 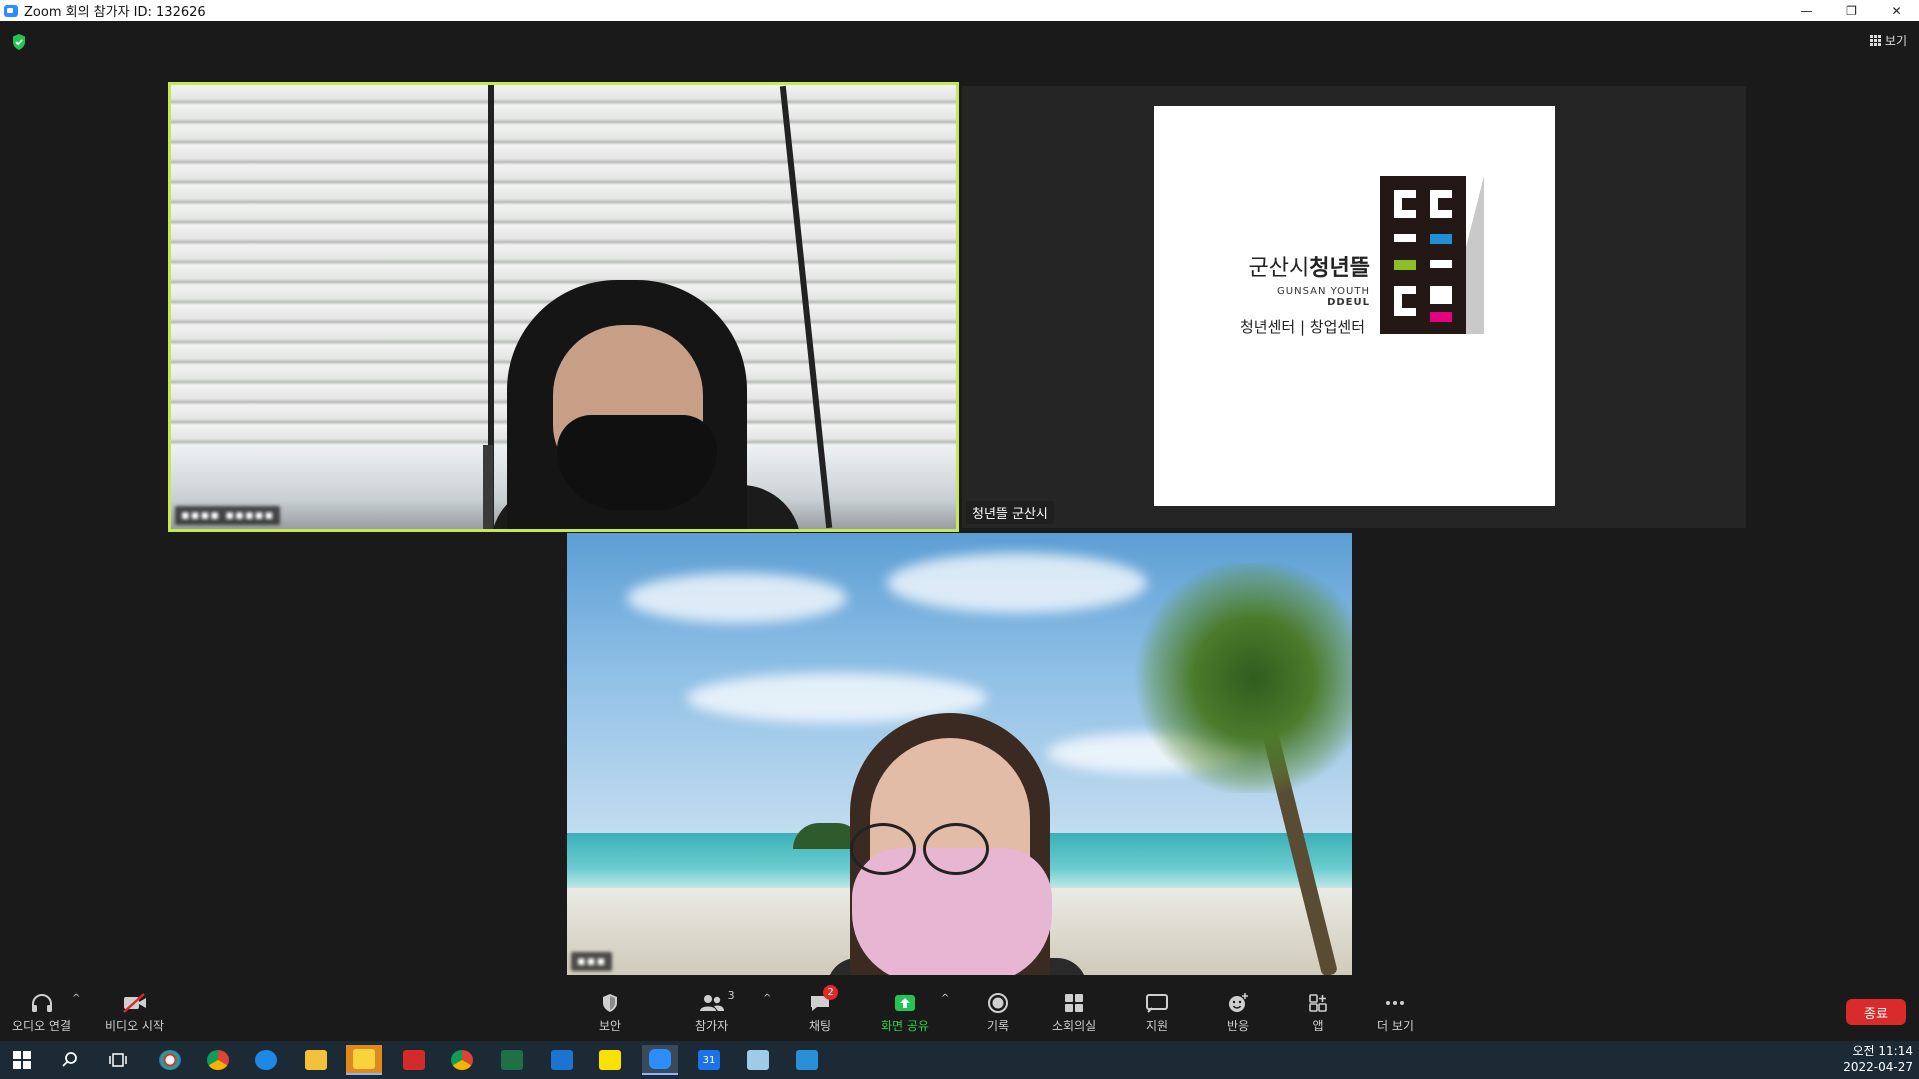 I want to click on participants-button: 3 참가자, so click(x=715, y=1011).